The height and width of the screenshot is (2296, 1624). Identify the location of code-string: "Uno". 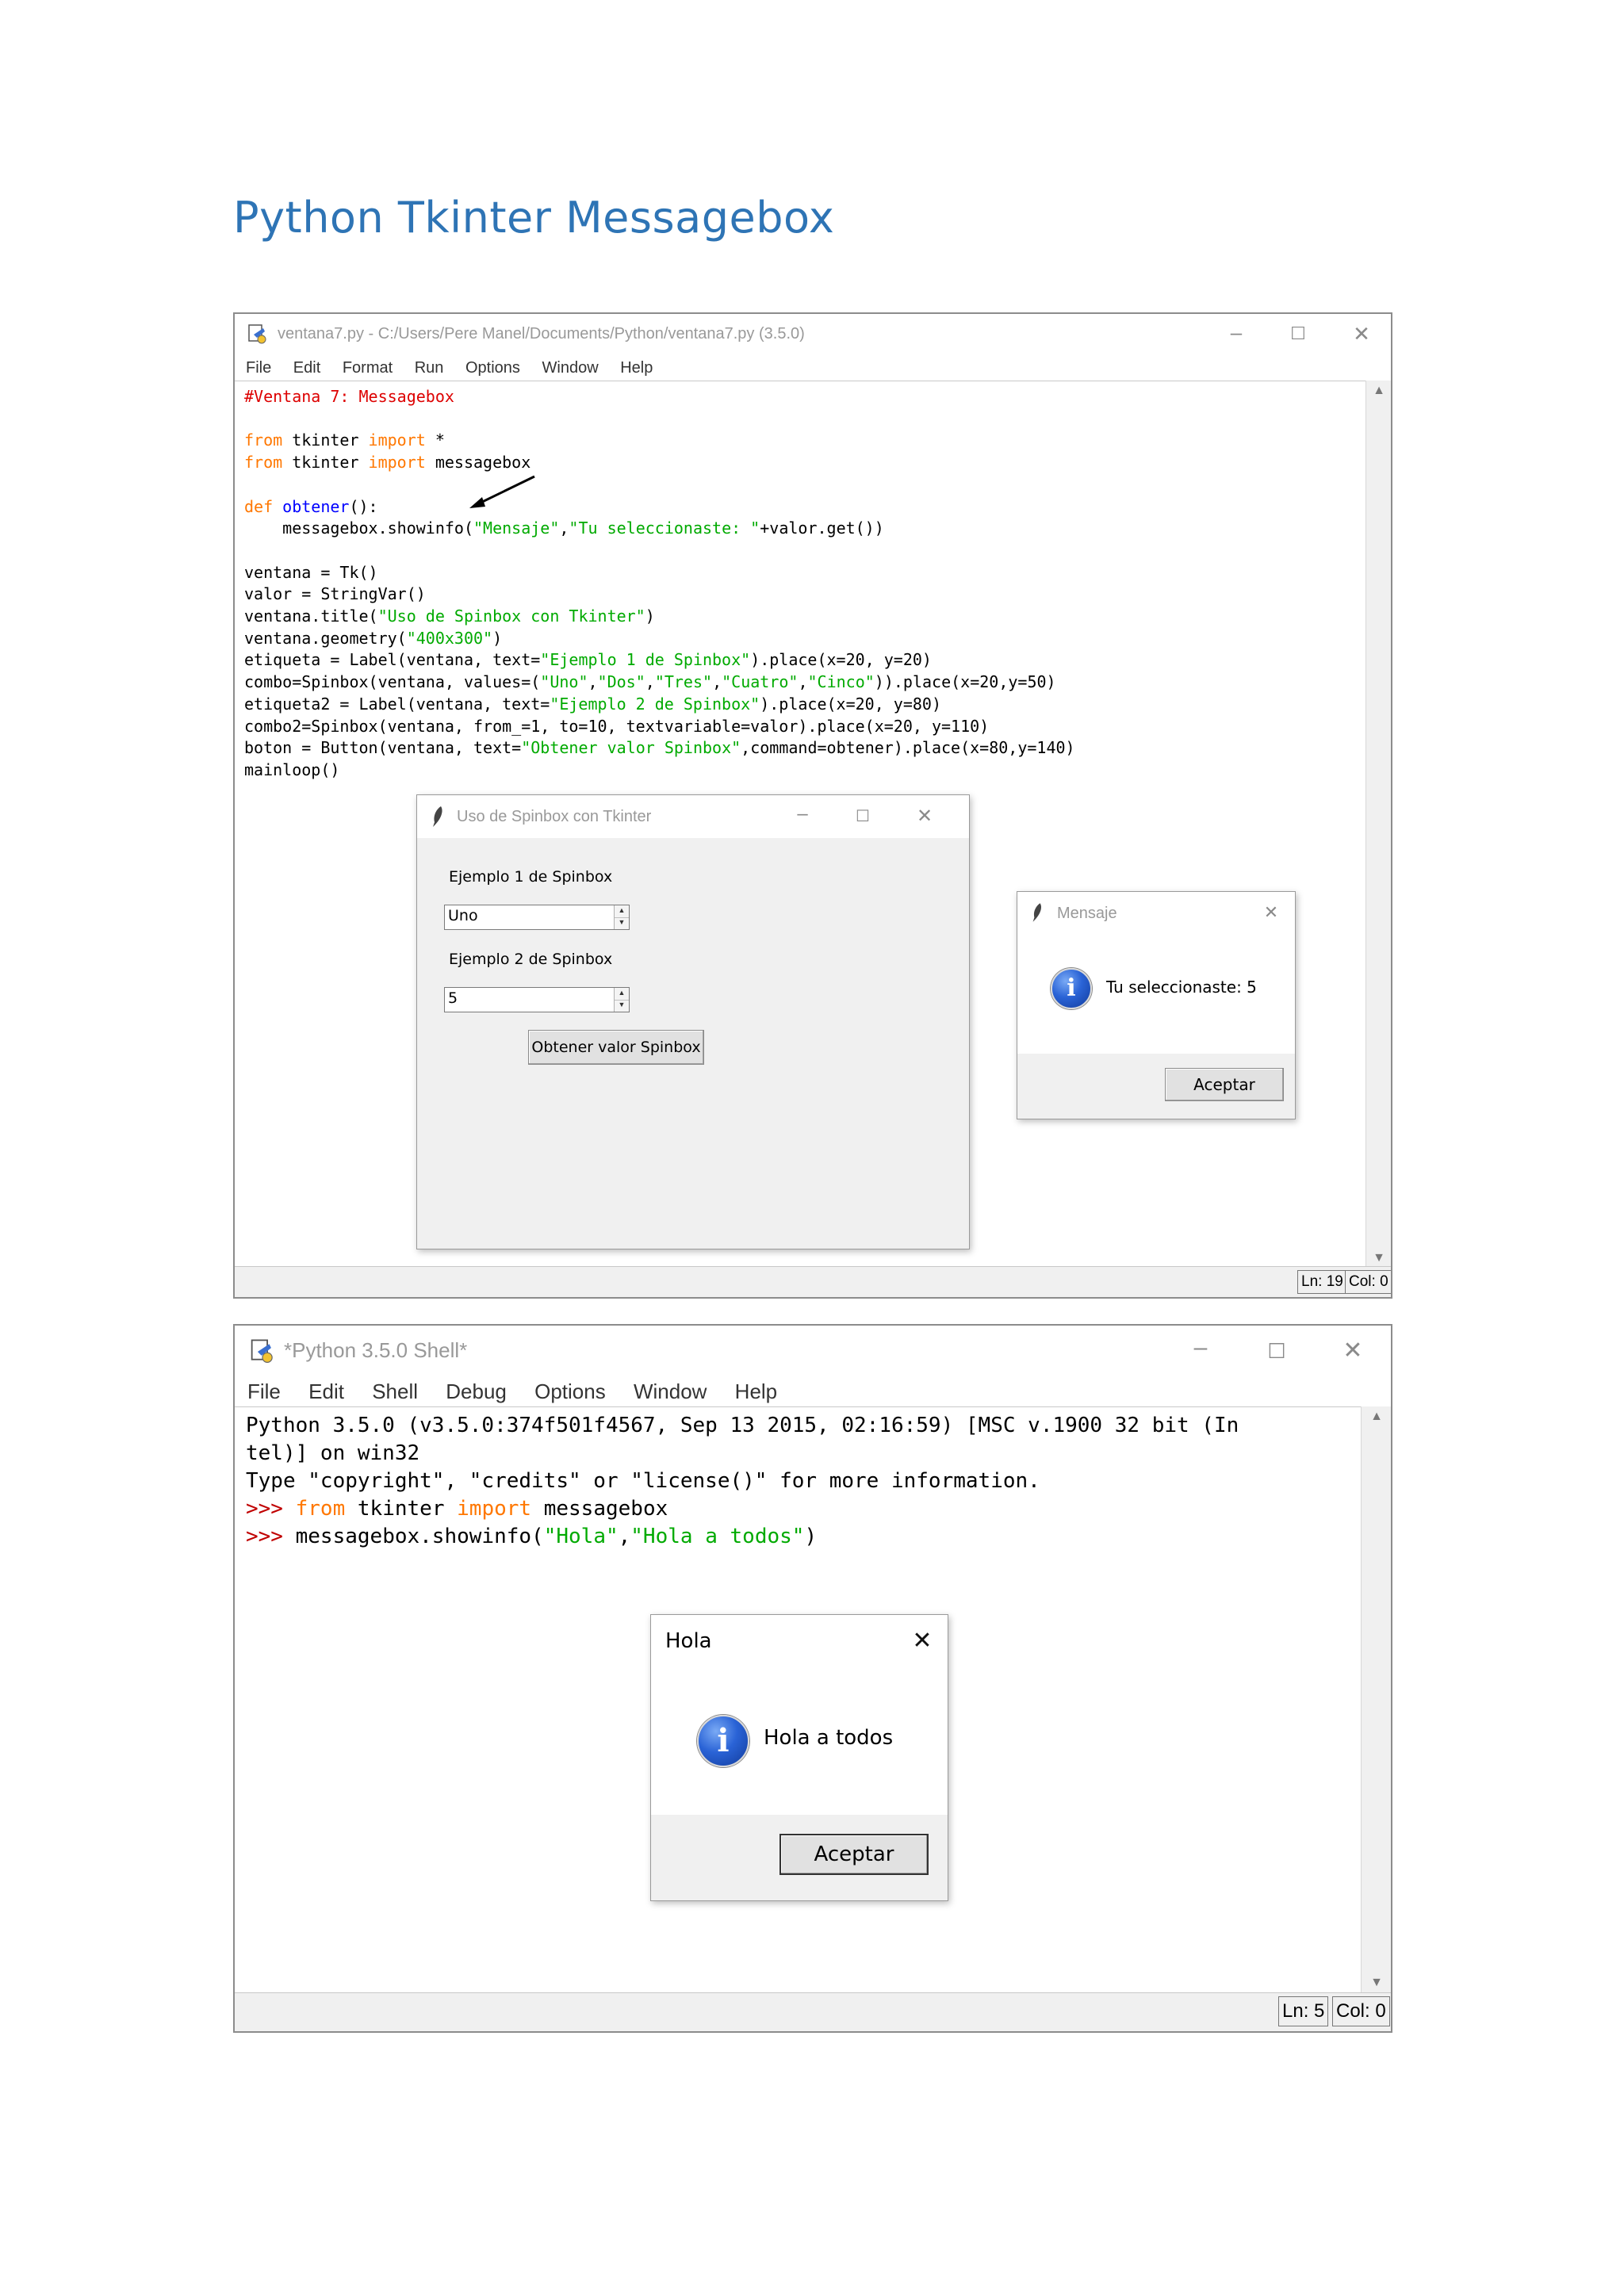
(564, 682).